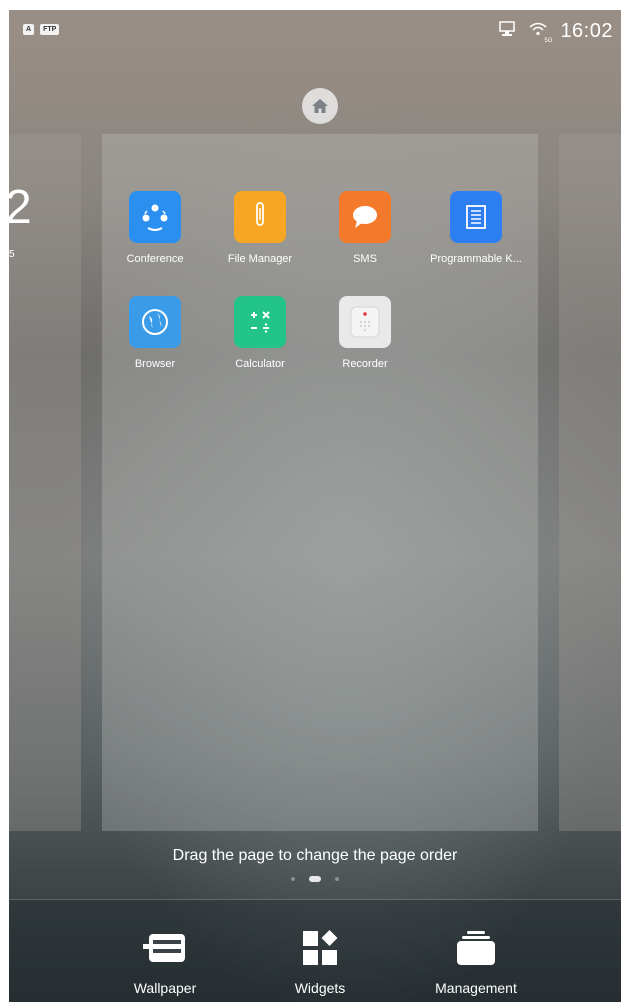  Describe the element at coordinates (540, 32) in the screenshot. I see `wifi-icon: 5G` at that location.